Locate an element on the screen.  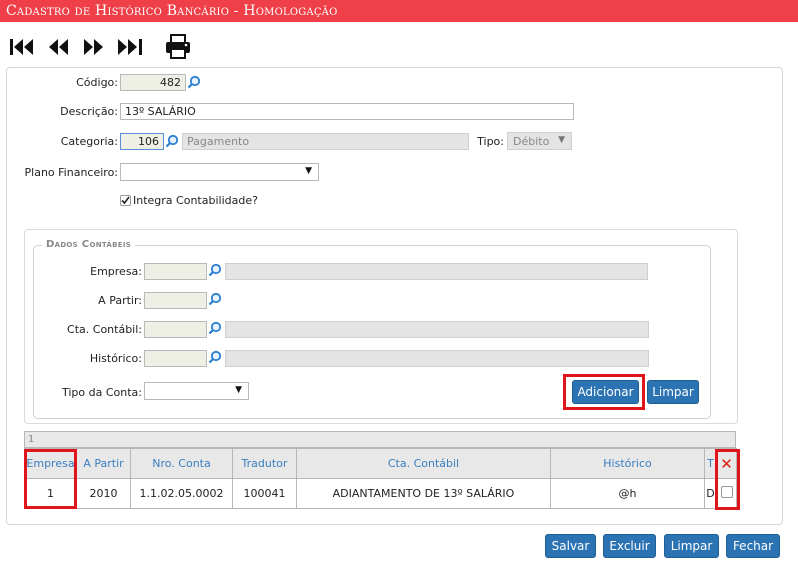
limpar-dados-button: Limpar is located at coordinates (673, 392).